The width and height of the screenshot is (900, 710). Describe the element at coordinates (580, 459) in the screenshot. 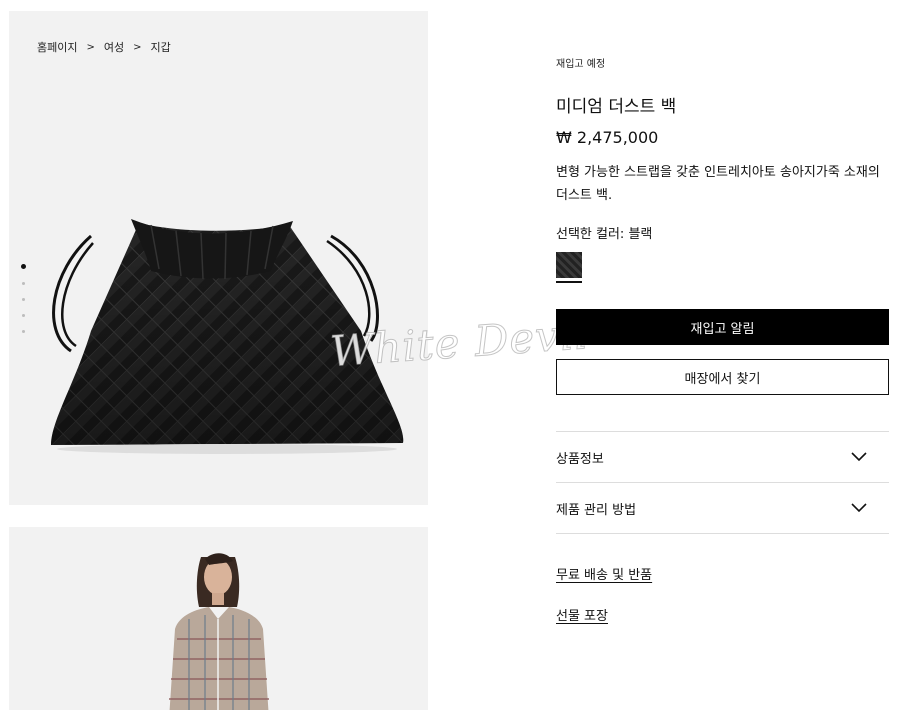

I see `accordion-label: 상품정보` at that location.